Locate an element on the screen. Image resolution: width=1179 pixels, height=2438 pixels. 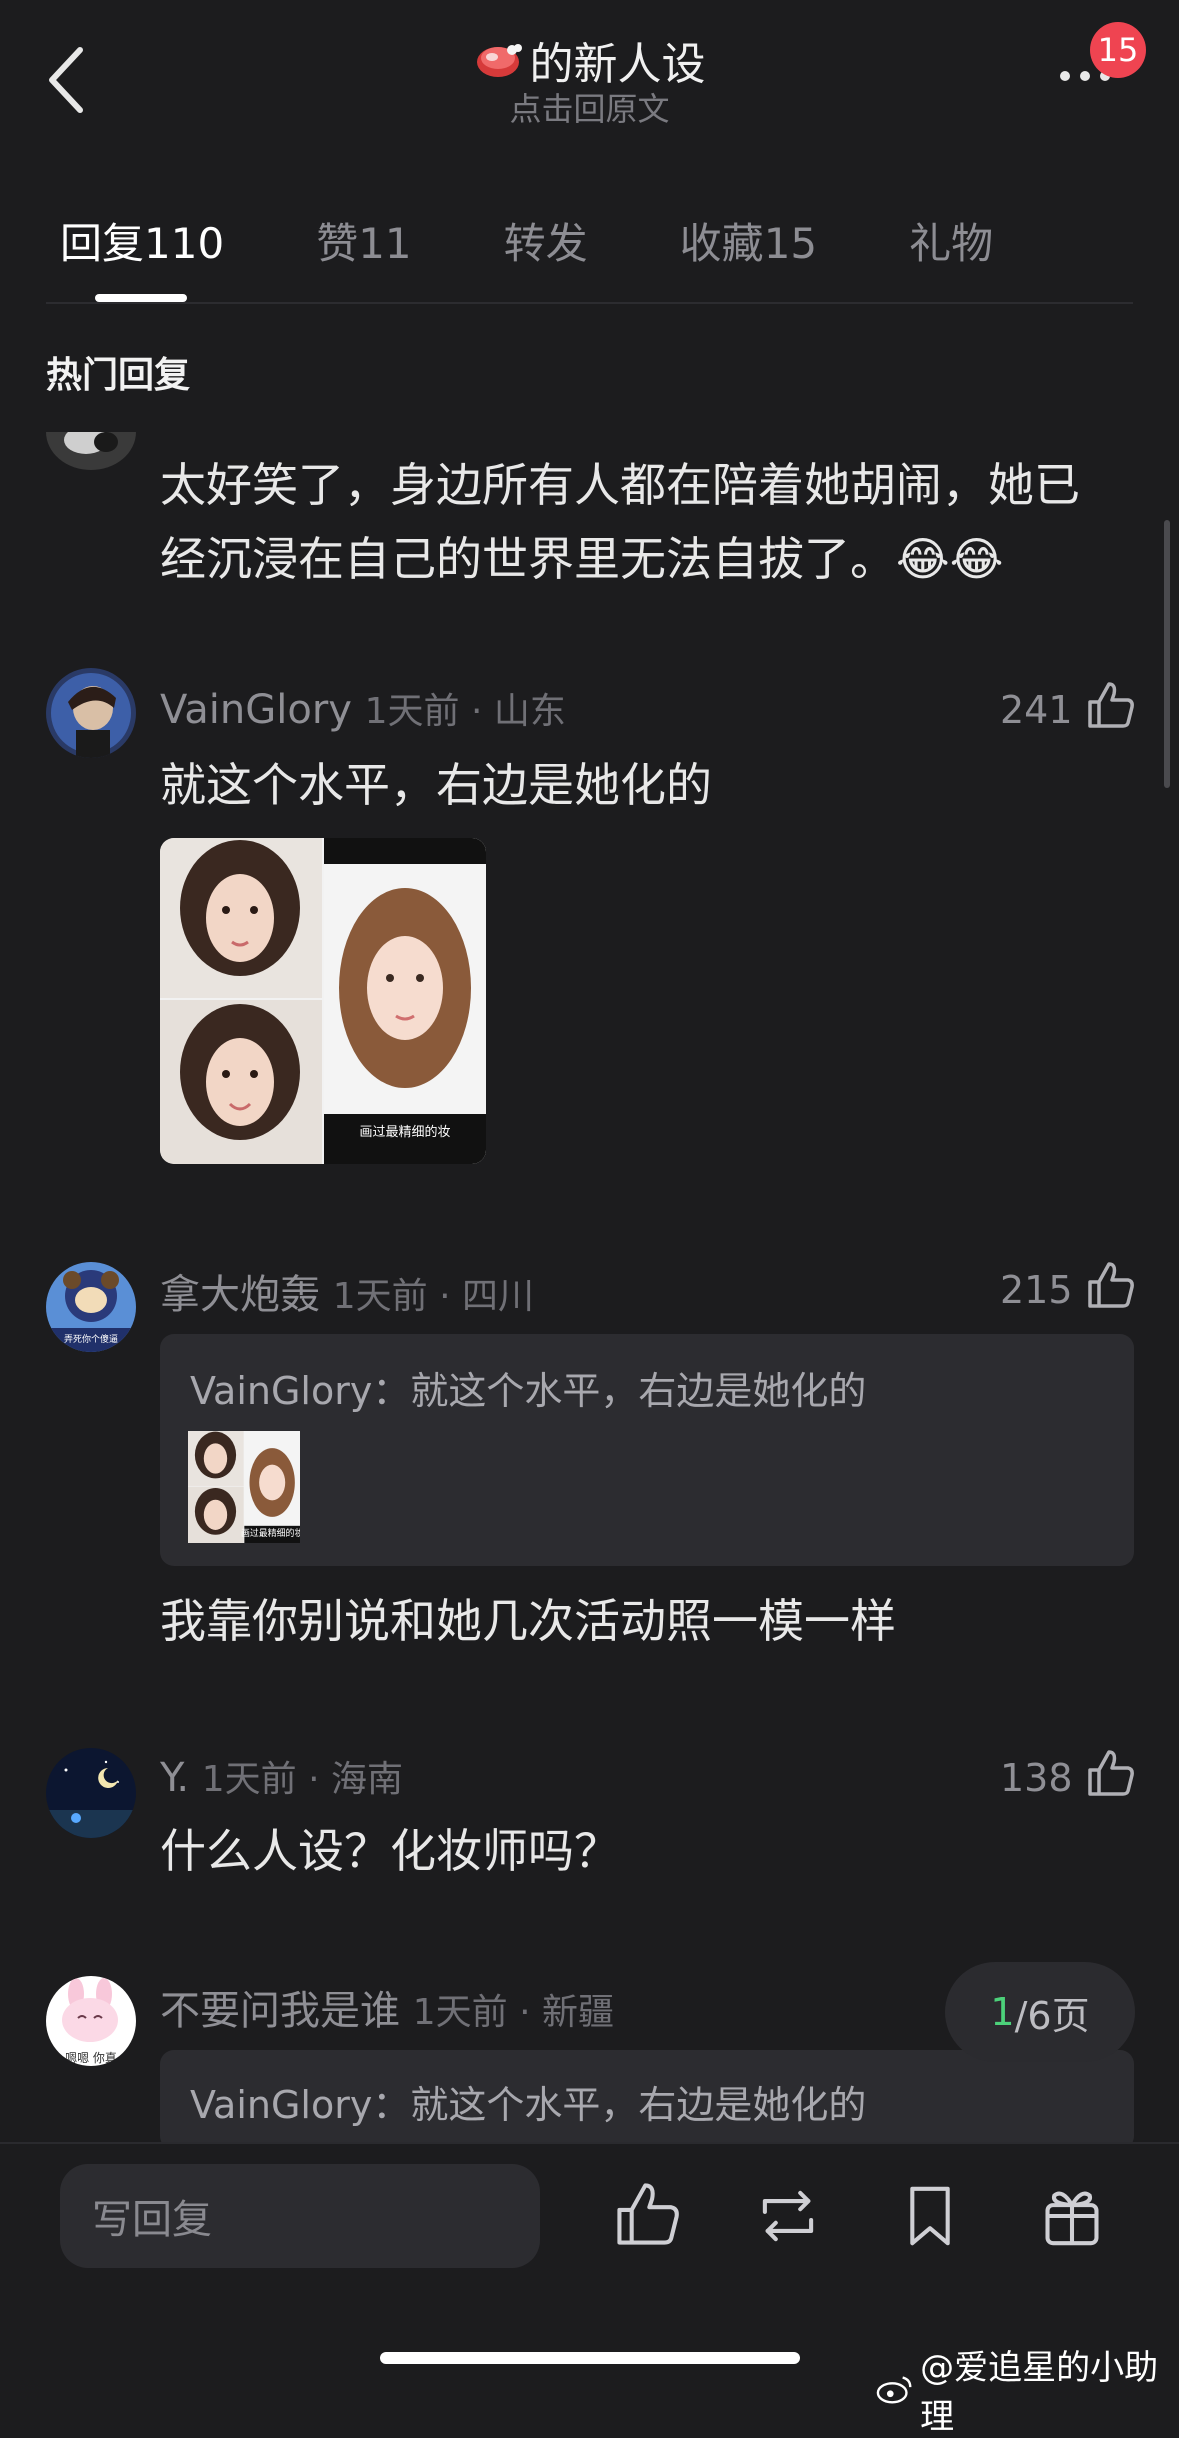
repost-icon is located at coordinates (788, 2216).